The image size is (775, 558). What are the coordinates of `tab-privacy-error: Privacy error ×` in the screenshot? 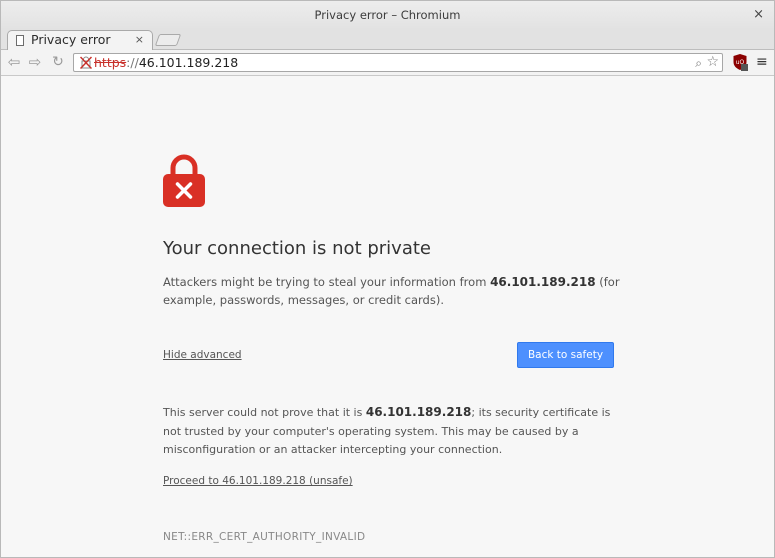 It's located at (80, 40).